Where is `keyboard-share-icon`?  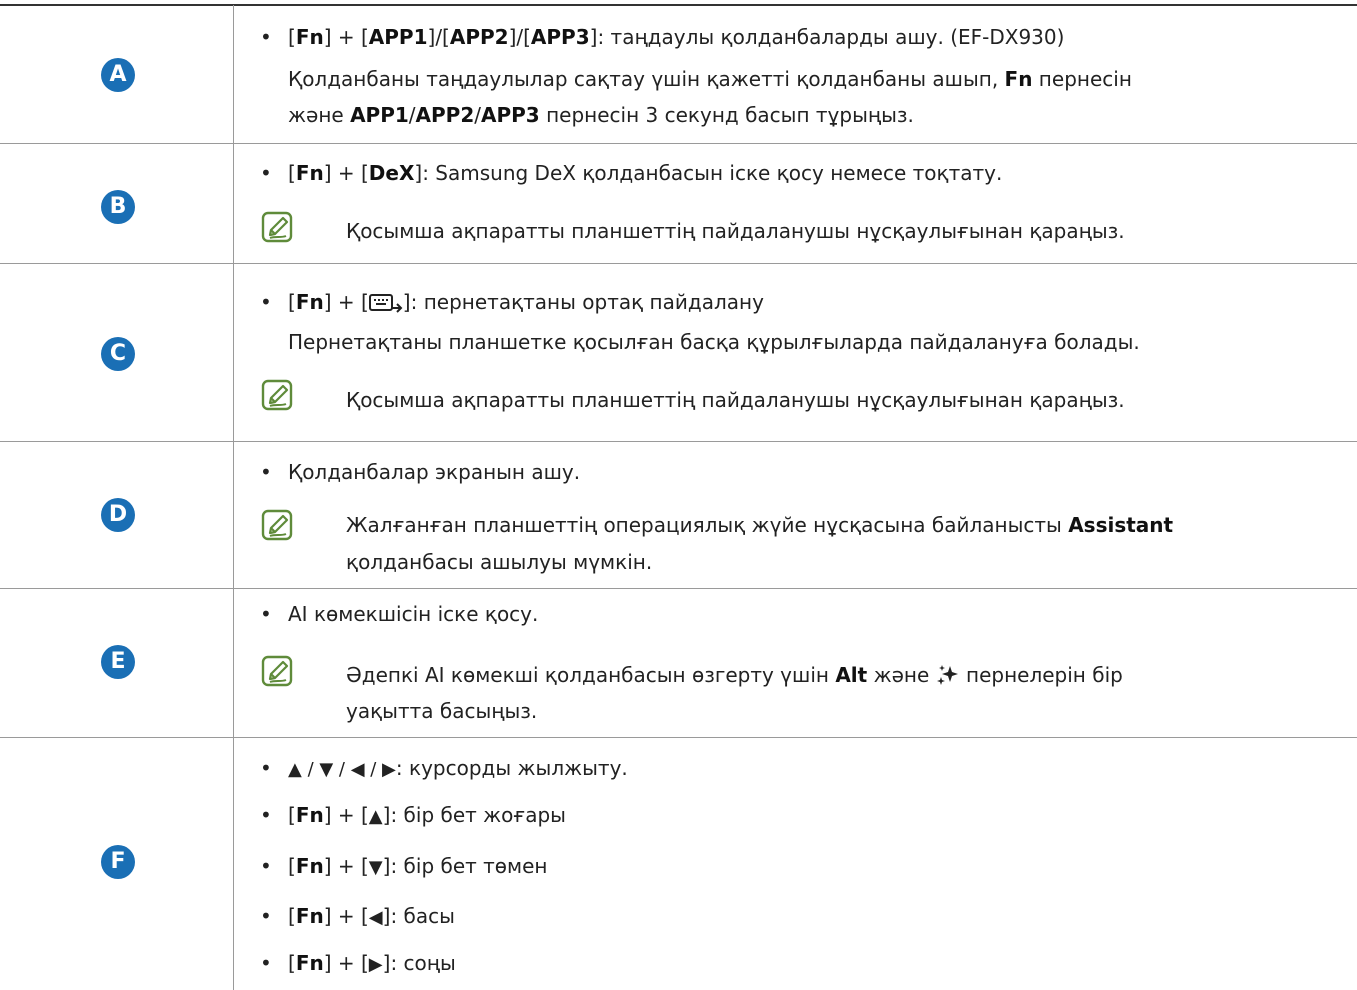 keyboard-share-icon is located at coordinates (385, 303).